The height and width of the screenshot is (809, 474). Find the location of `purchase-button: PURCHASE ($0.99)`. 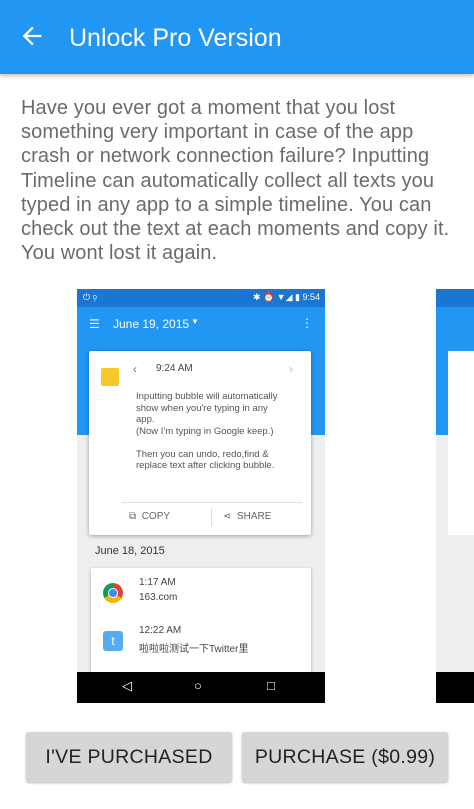

purchase-button: PURCHASE ($0.99) is located at coordinates (345, 757).